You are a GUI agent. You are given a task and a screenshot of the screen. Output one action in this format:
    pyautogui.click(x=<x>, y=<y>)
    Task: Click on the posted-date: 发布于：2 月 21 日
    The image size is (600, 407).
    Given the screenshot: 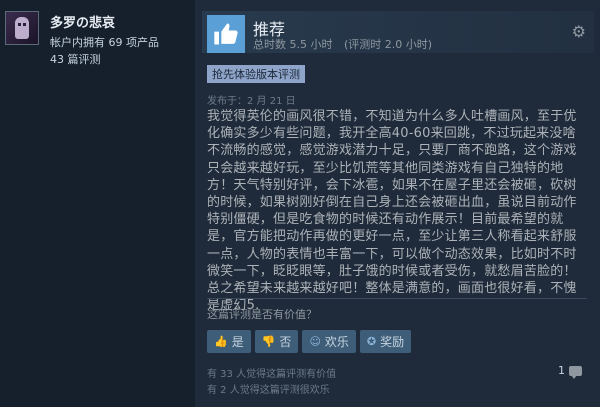 What is the action you would take?
    pyautogui.click(x=251, y=101)
    